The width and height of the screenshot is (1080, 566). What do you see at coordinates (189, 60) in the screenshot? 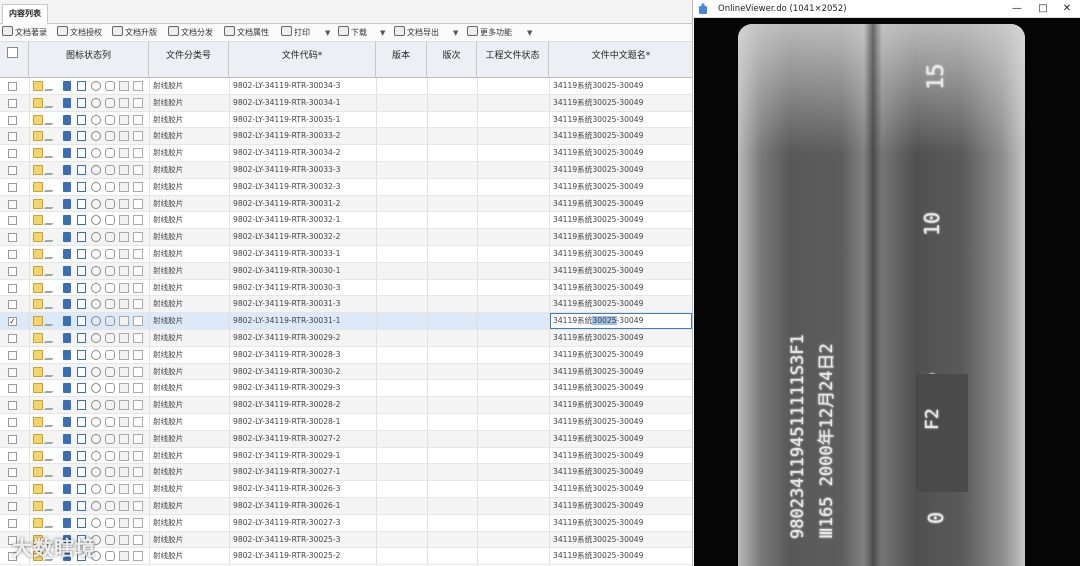
I see `column-header-category: 文件分类号` at bounding box center [189, 60].